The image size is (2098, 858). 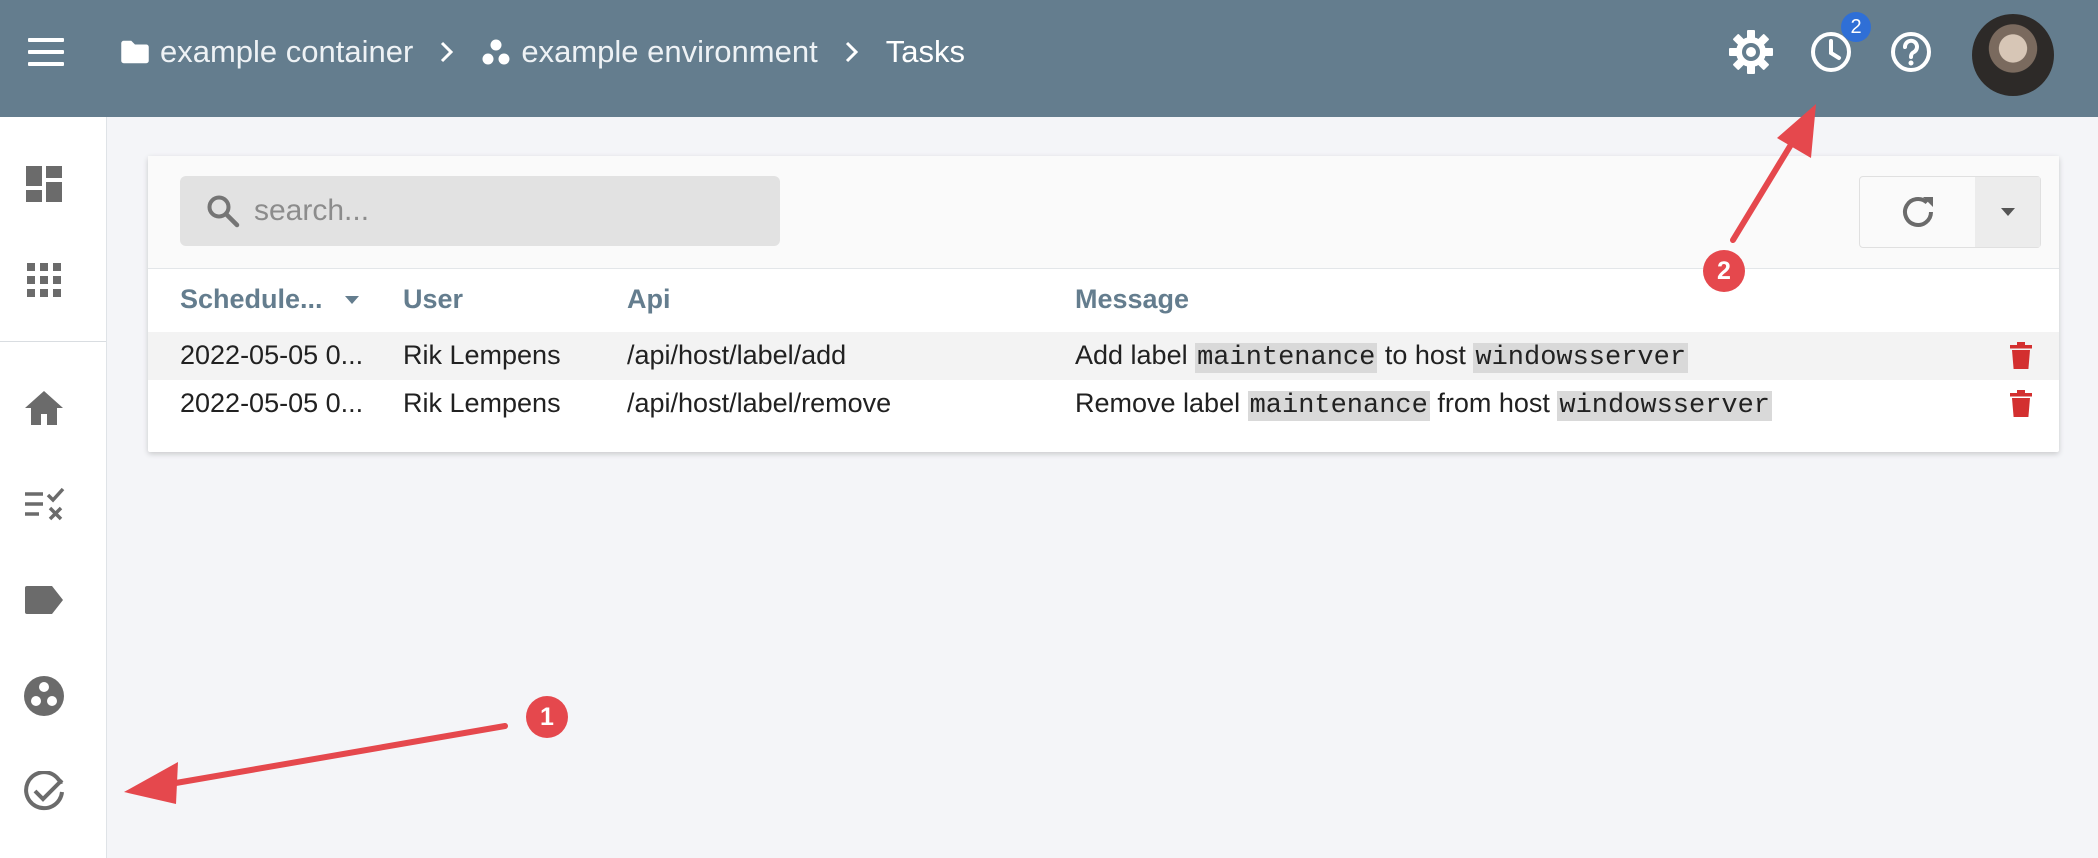 I want to click on sort-caret-icon, so click(x=351, y=299).